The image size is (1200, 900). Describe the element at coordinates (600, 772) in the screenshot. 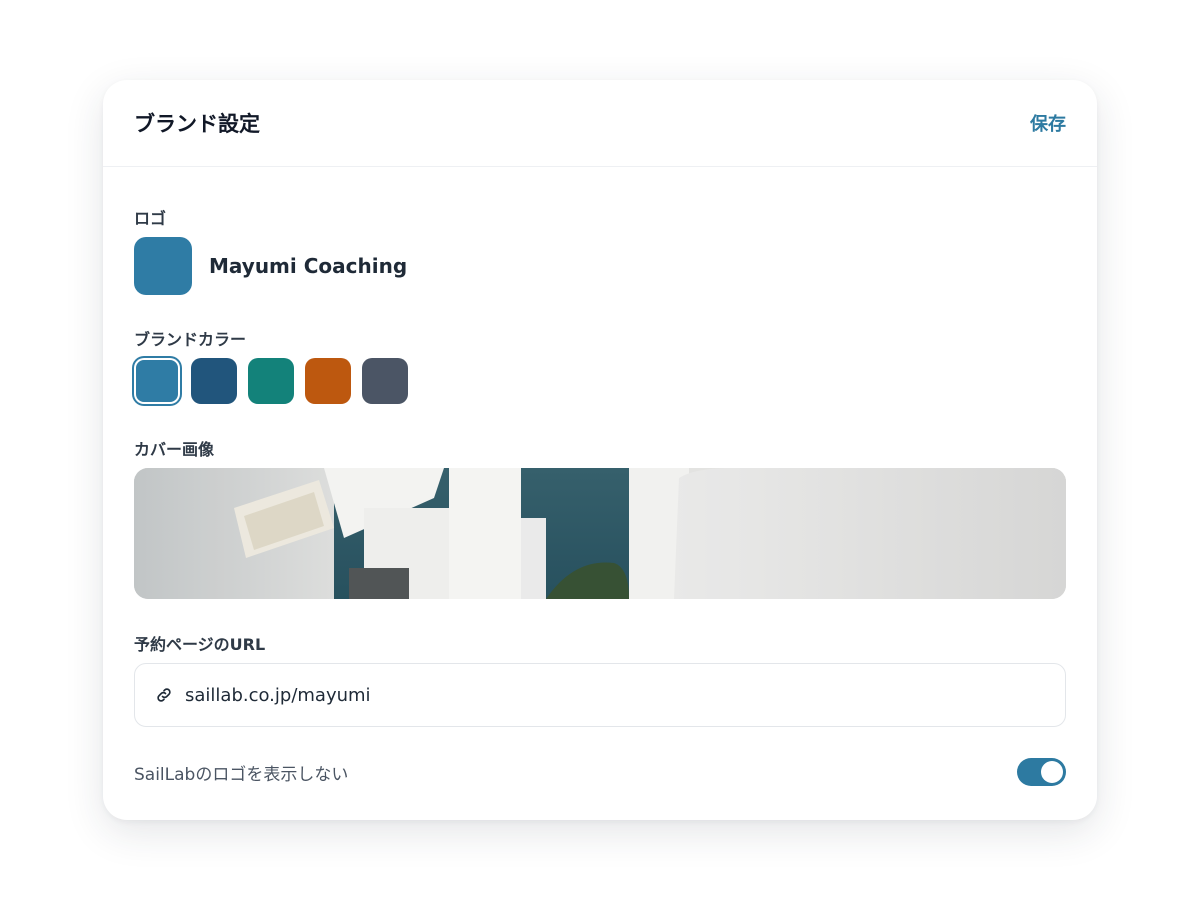

I see `hide-logo-row: SailLabのロゴを表示しない` at that location.